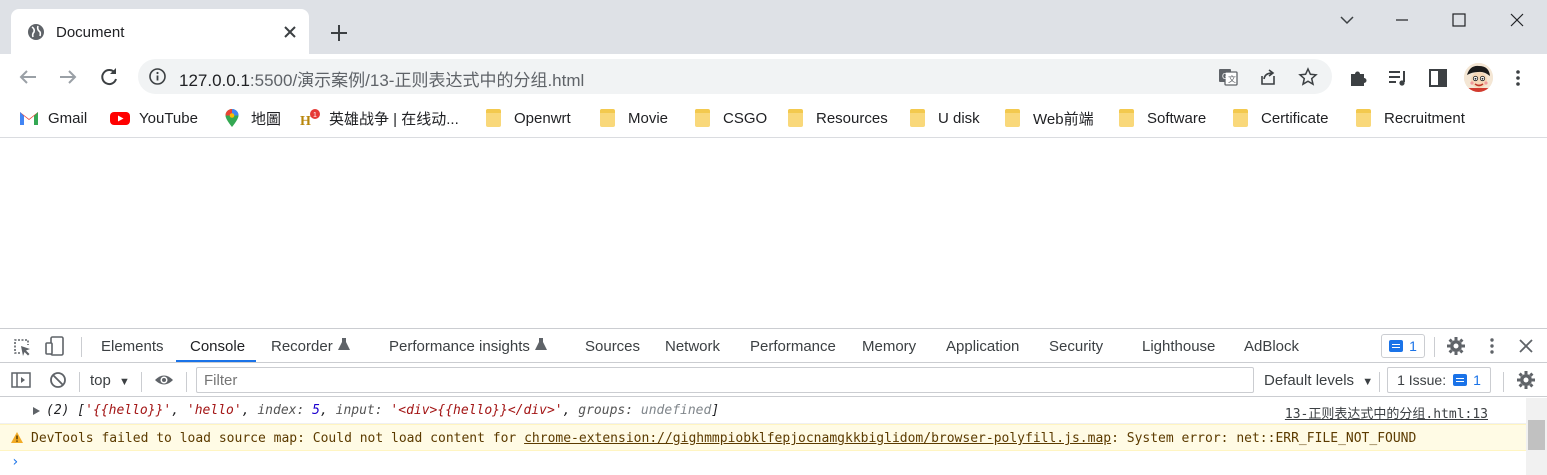 Image resolution: width=1547 pixels, height=475 pixels. What do you see at coordinates (612, 346) in the screenshot?
I see `tab-sources: Sources` at bounding box center [612, 346].